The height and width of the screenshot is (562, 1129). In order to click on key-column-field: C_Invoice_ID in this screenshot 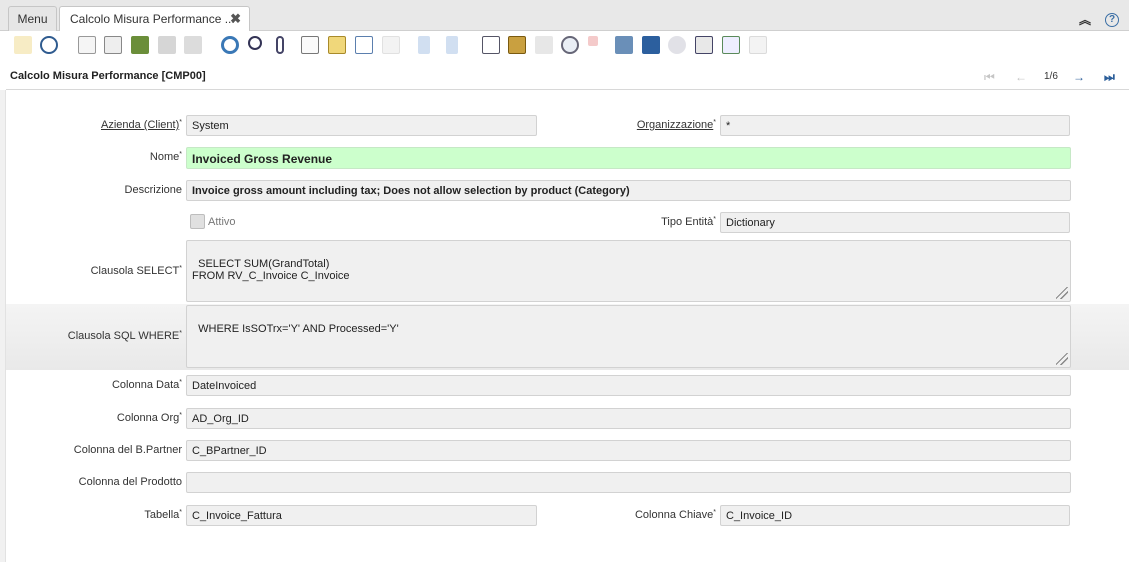, I will do `click(895, 515)`.